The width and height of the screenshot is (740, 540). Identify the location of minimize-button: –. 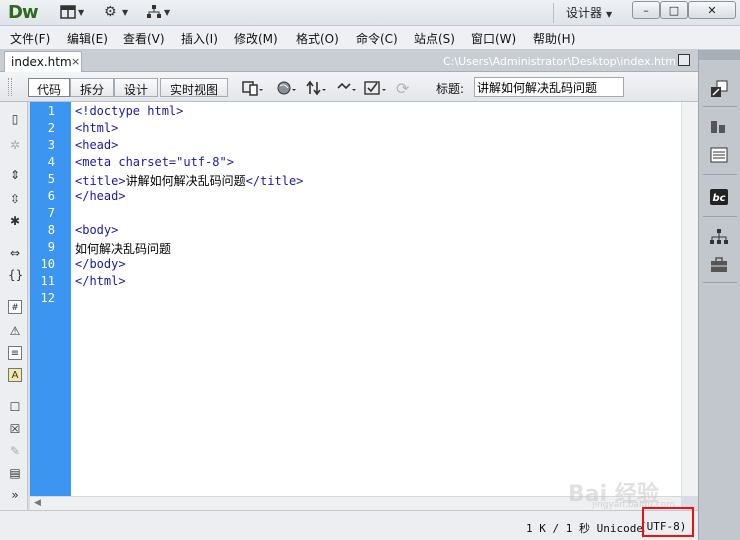
(646, 10).